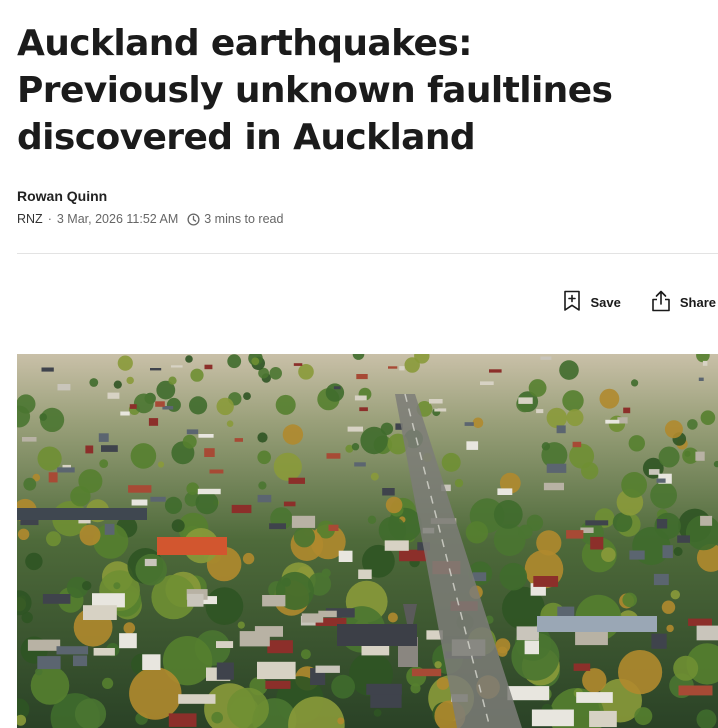 This screenshot has height=728, width=718. I want to click on header-divider, so click(367, 253).